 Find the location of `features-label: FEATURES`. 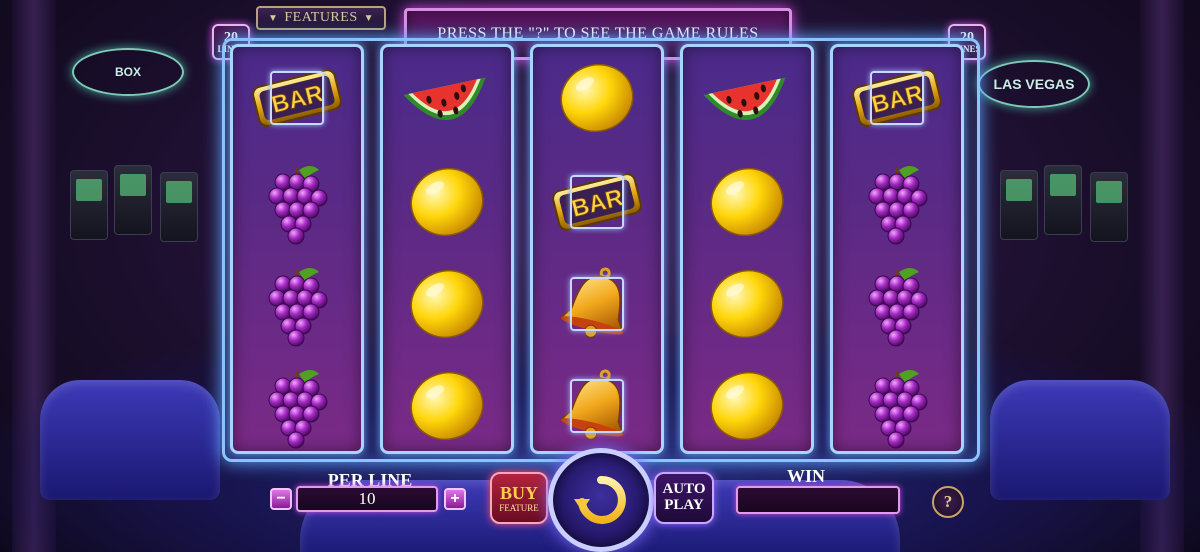

features-label: FEATURES is located at coordinates (321, 17).